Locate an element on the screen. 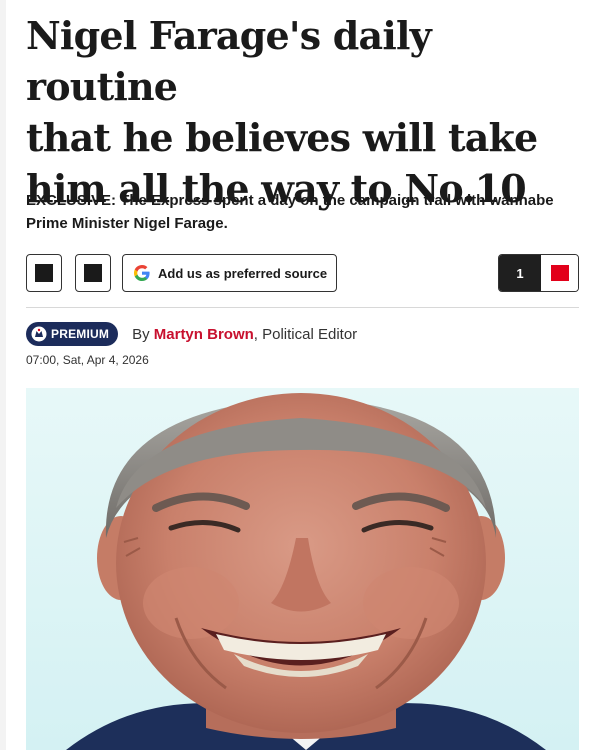  byline: By Martyn Brown, Political Editor is located at coordinates (244, 334).